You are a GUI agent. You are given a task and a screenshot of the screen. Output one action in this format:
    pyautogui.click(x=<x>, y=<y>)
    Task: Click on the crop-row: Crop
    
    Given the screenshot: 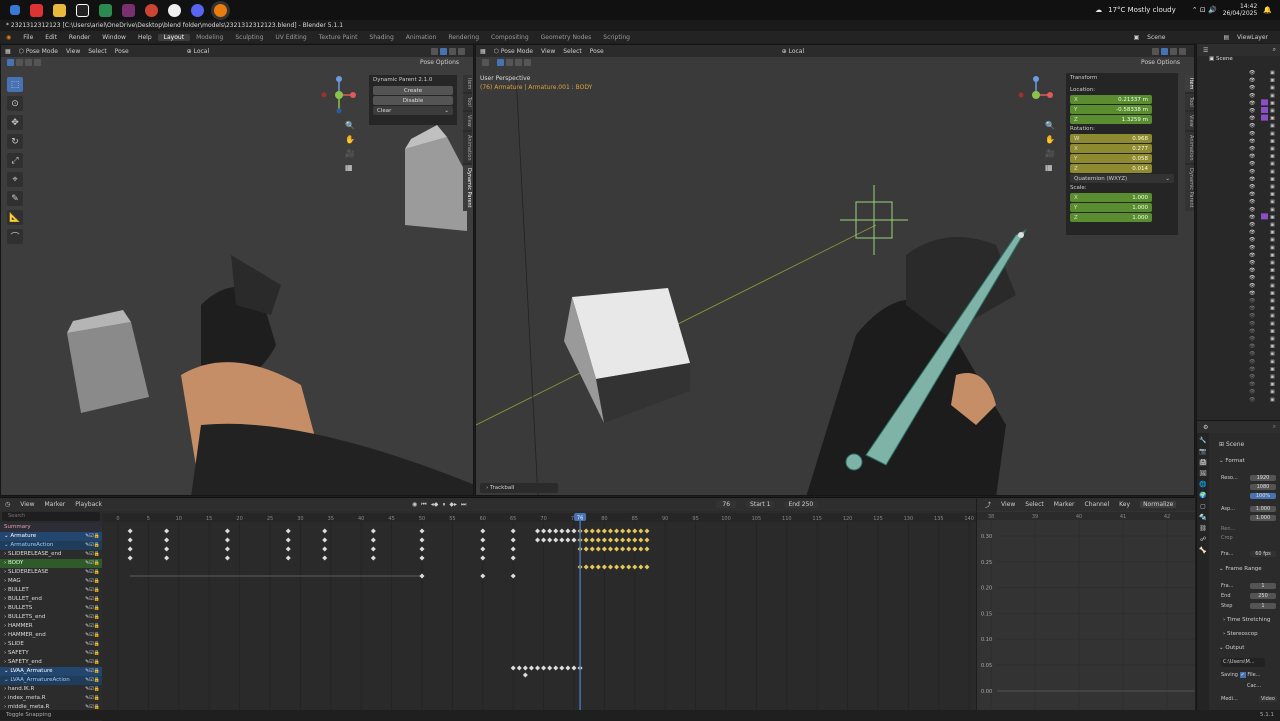 What is the action you would take?
    pyautogui.click(x=1248, y=537)
    